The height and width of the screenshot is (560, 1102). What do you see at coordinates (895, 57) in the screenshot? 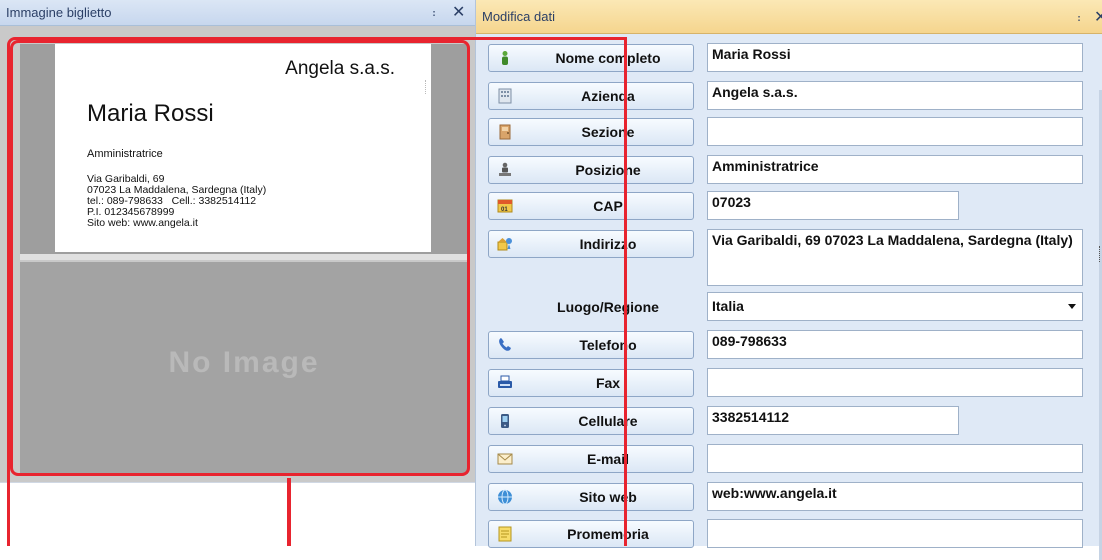
I see `nome-completo-field: Maria Rossi` at bounding box center [895, 57].